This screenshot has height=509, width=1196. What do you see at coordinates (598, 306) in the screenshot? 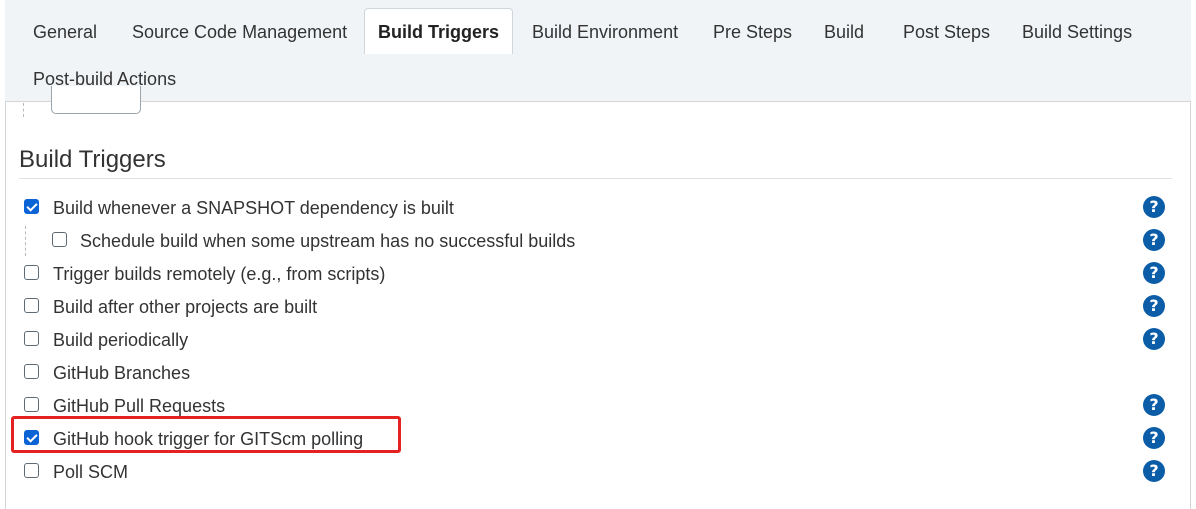
I see `trigger-option-row: Build after other projects are built ?` at bounding box center [598, 306].